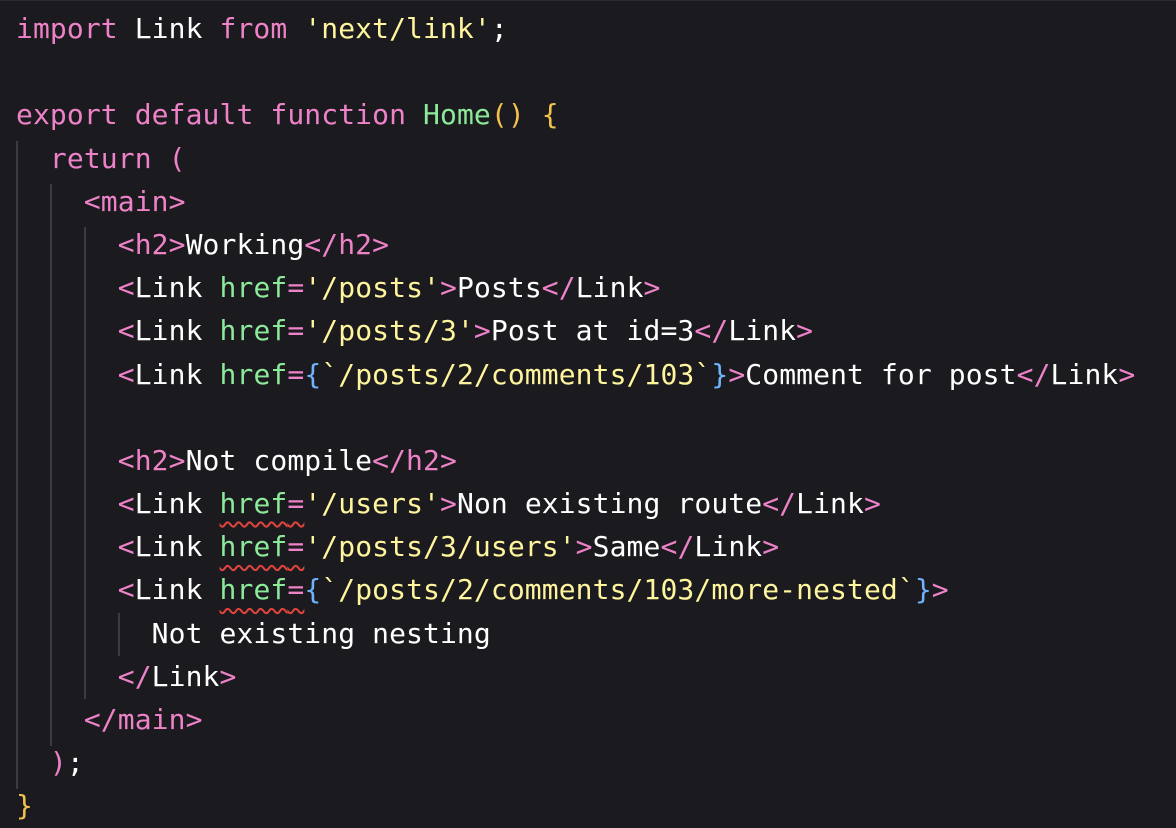  Describe the element at coordinates (567, 676) in the screenshot. I see `code-line: </Link>` at that location.